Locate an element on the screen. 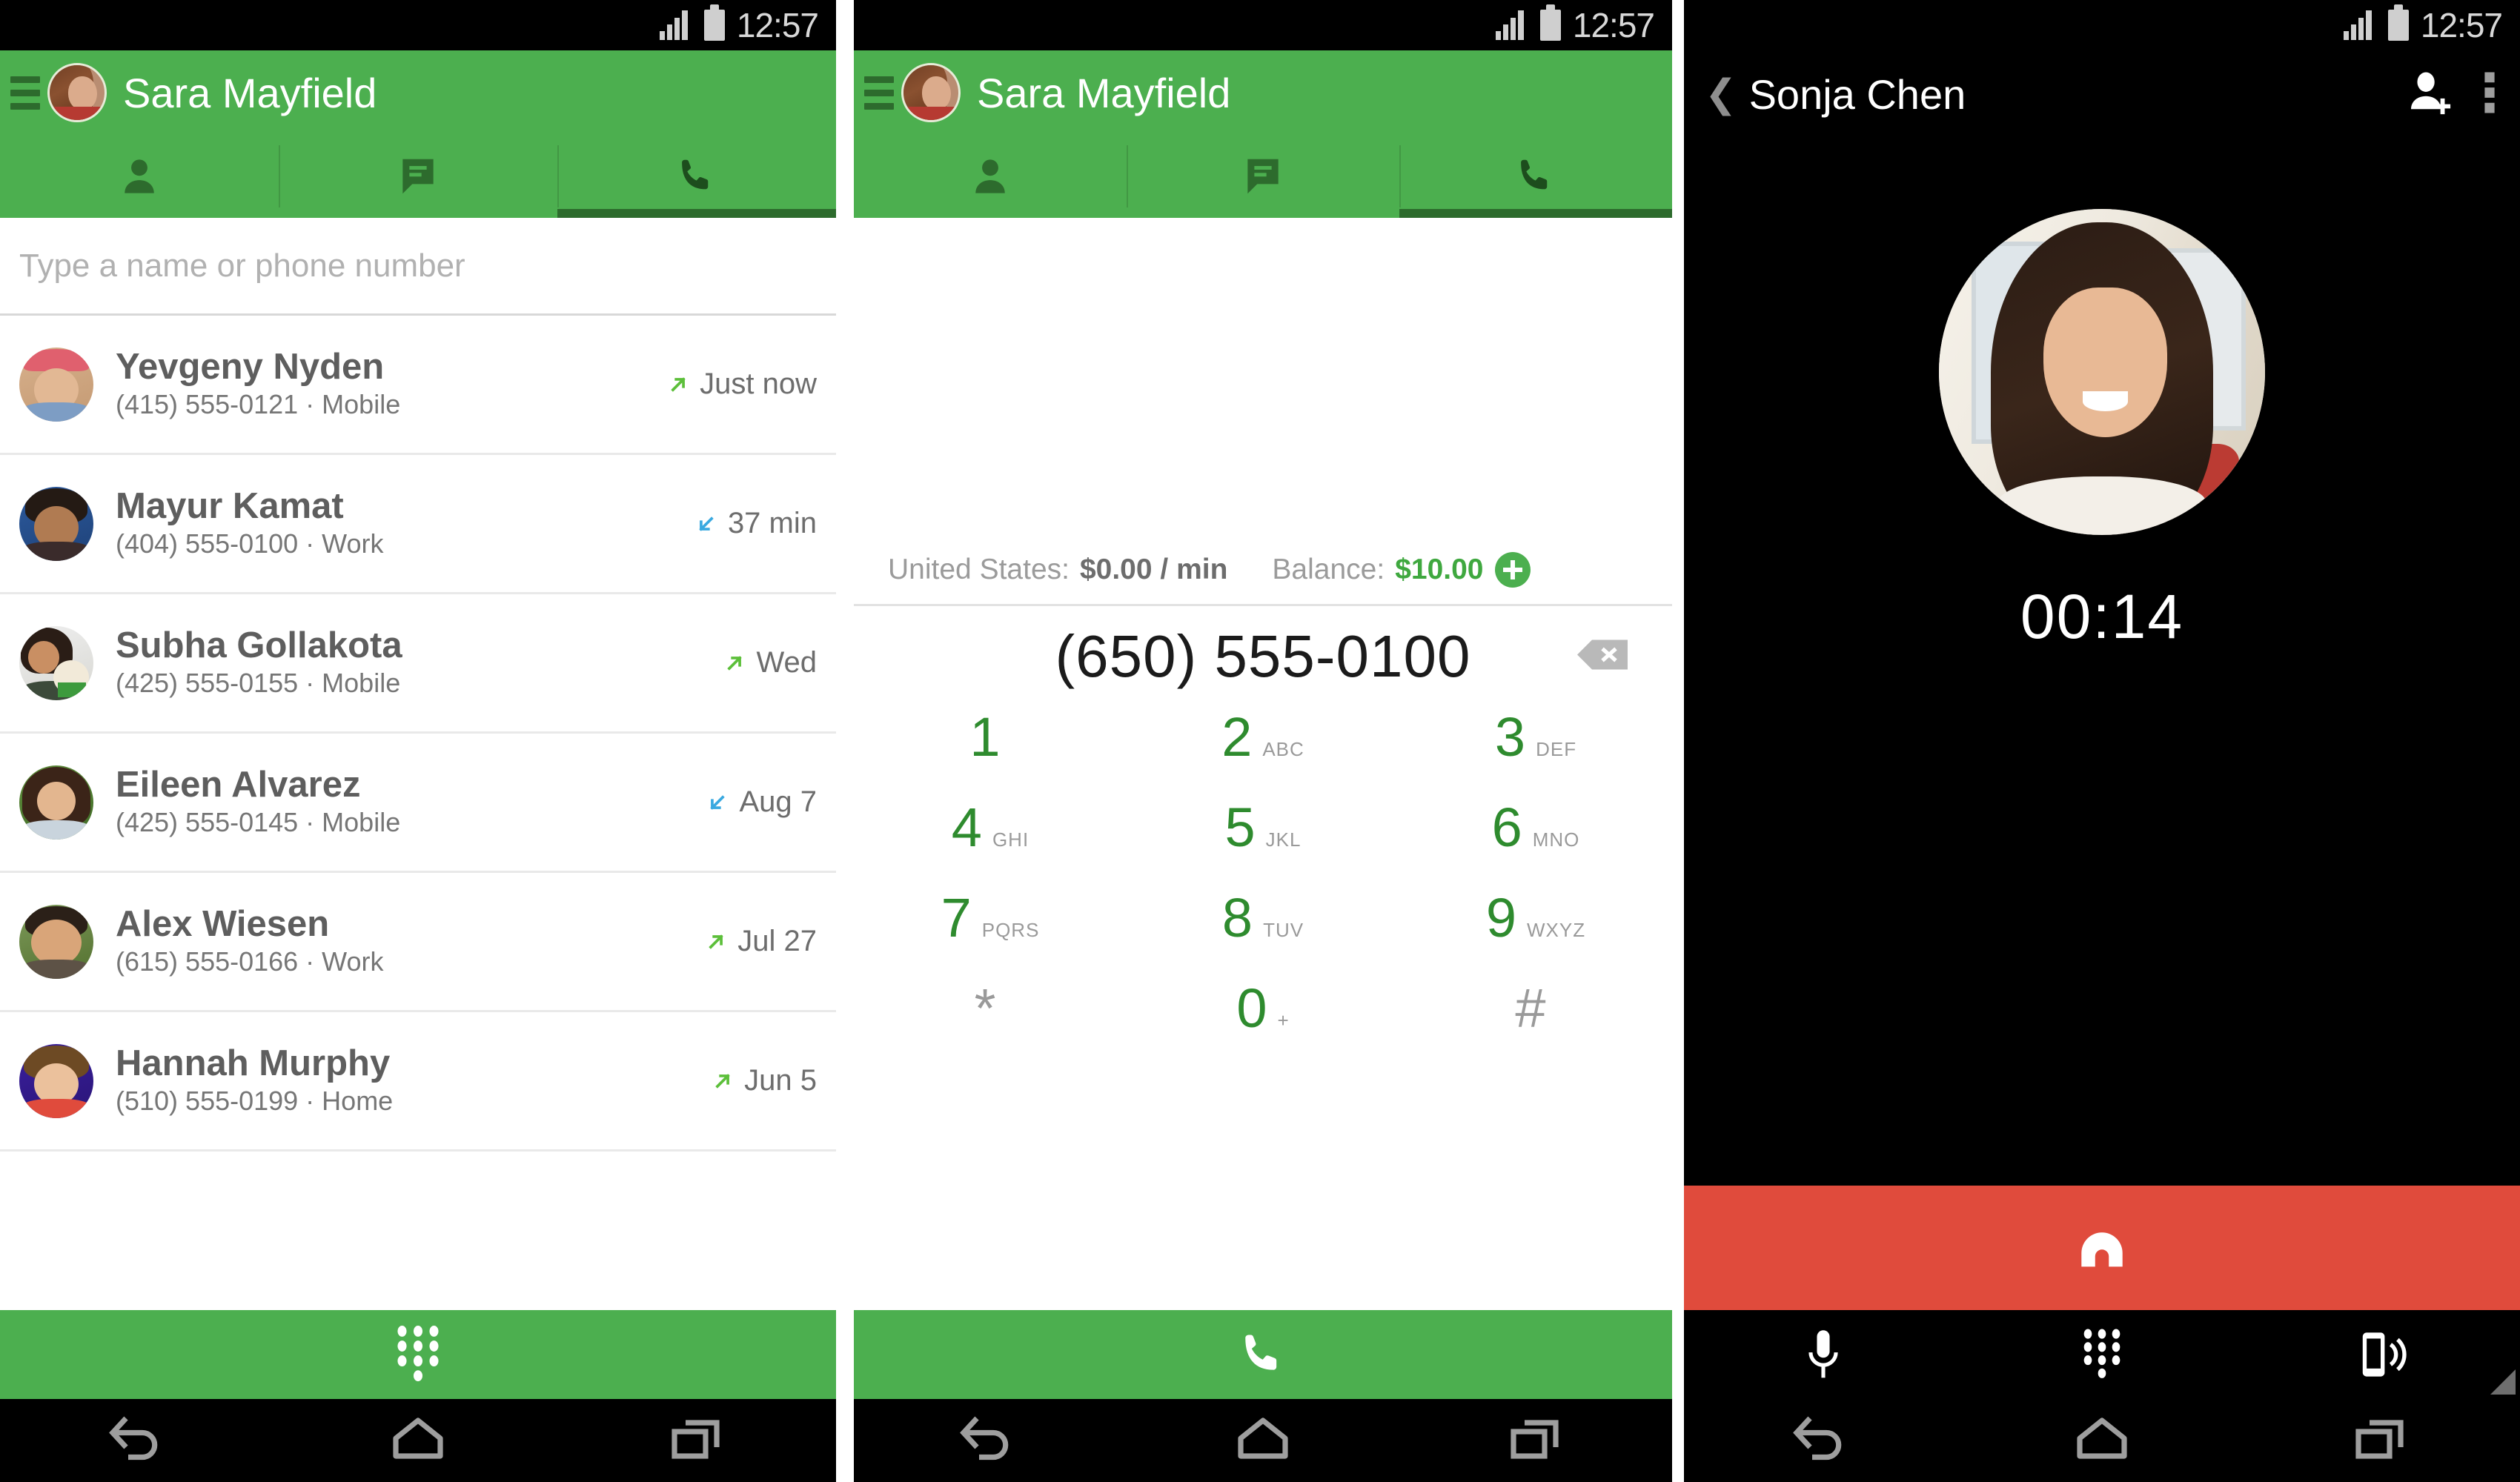 This screenshot has height=1482, width=2520. table-row: Alex Wiesen (615) 555-0166 · Work Jul 27 is located at coordinates (418, 943).